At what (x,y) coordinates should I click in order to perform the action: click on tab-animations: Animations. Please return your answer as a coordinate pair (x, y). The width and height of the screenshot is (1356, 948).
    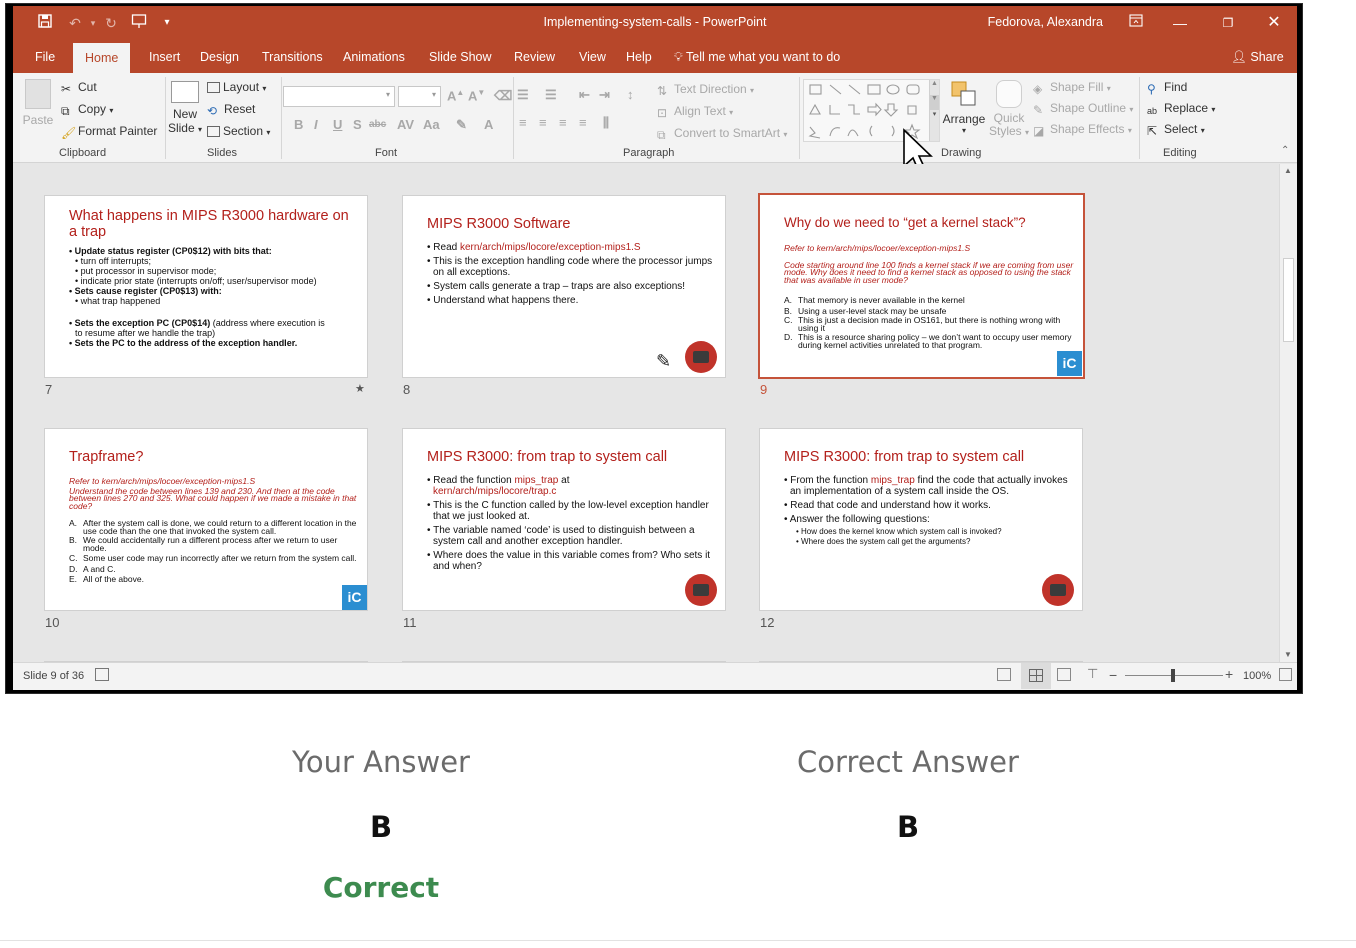
    Looking at the image, I should click on (374, 56).